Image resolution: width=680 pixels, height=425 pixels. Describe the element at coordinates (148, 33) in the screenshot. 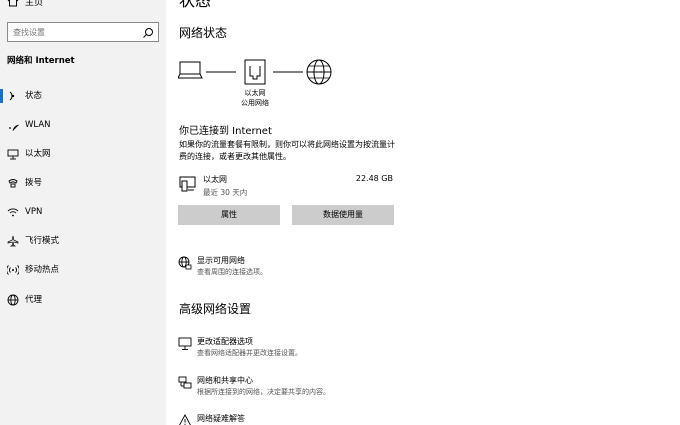

I see `search-icon` at that location.